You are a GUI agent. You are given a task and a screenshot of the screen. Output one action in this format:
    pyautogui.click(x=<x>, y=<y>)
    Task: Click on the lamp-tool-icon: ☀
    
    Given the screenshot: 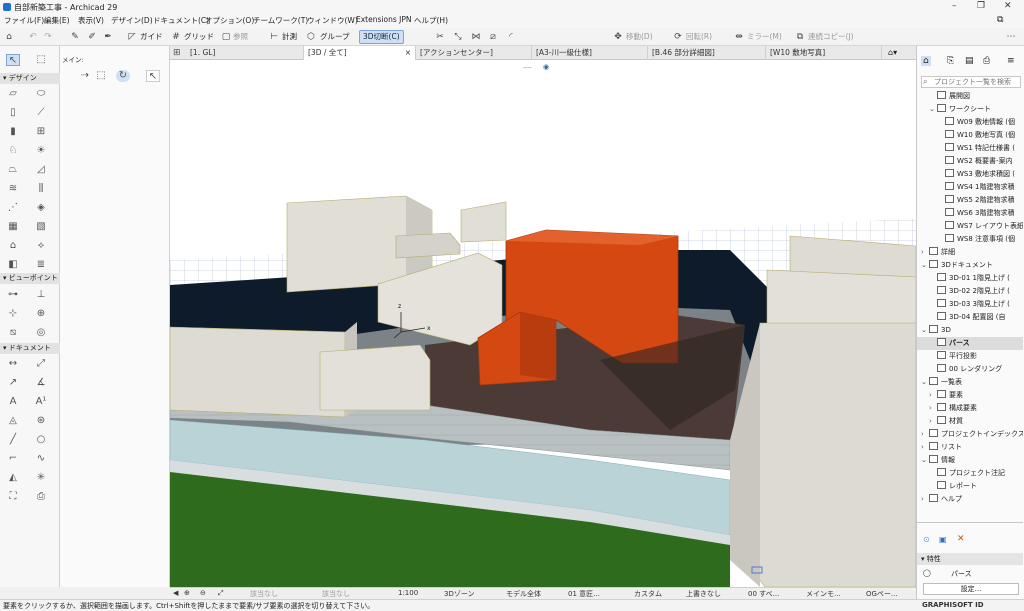 What is the action you would take?
    pyautogui.click(x=41, y=151)
    